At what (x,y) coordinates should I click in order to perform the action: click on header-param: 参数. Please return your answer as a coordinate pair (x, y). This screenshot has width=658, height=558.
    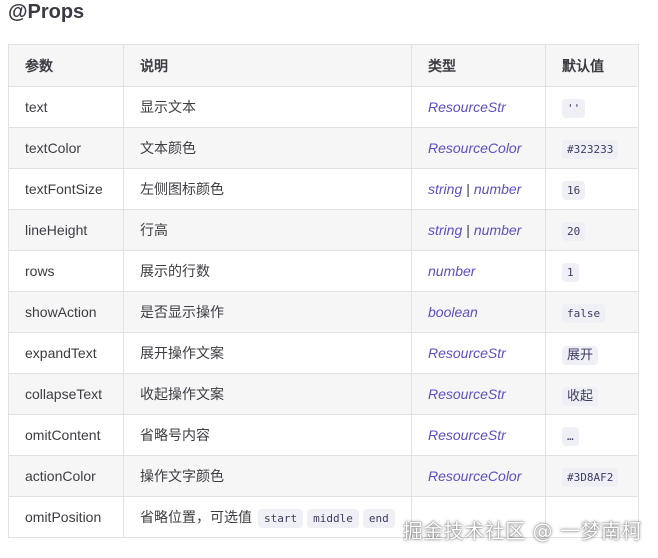
    Looking at the image, I should click on (66, 65).